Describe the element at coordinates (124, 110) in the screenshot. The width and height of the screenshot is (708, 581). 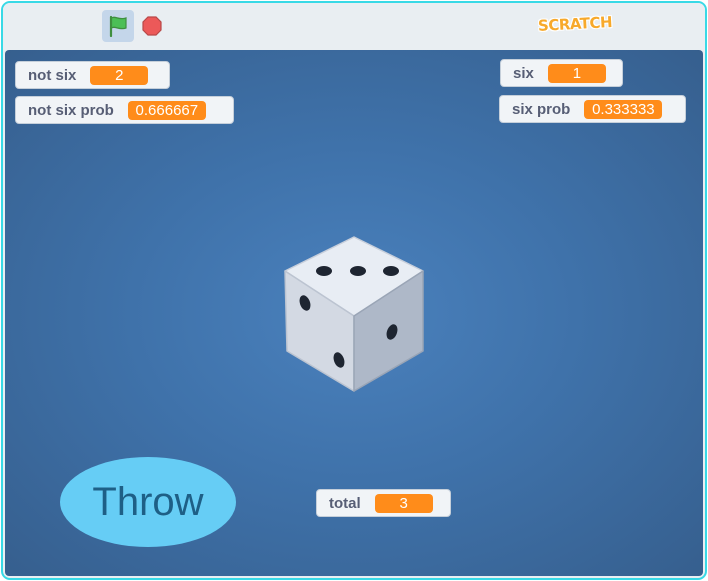
I see `monitor-not-six-prob: not six prob 0.666667` at that location.